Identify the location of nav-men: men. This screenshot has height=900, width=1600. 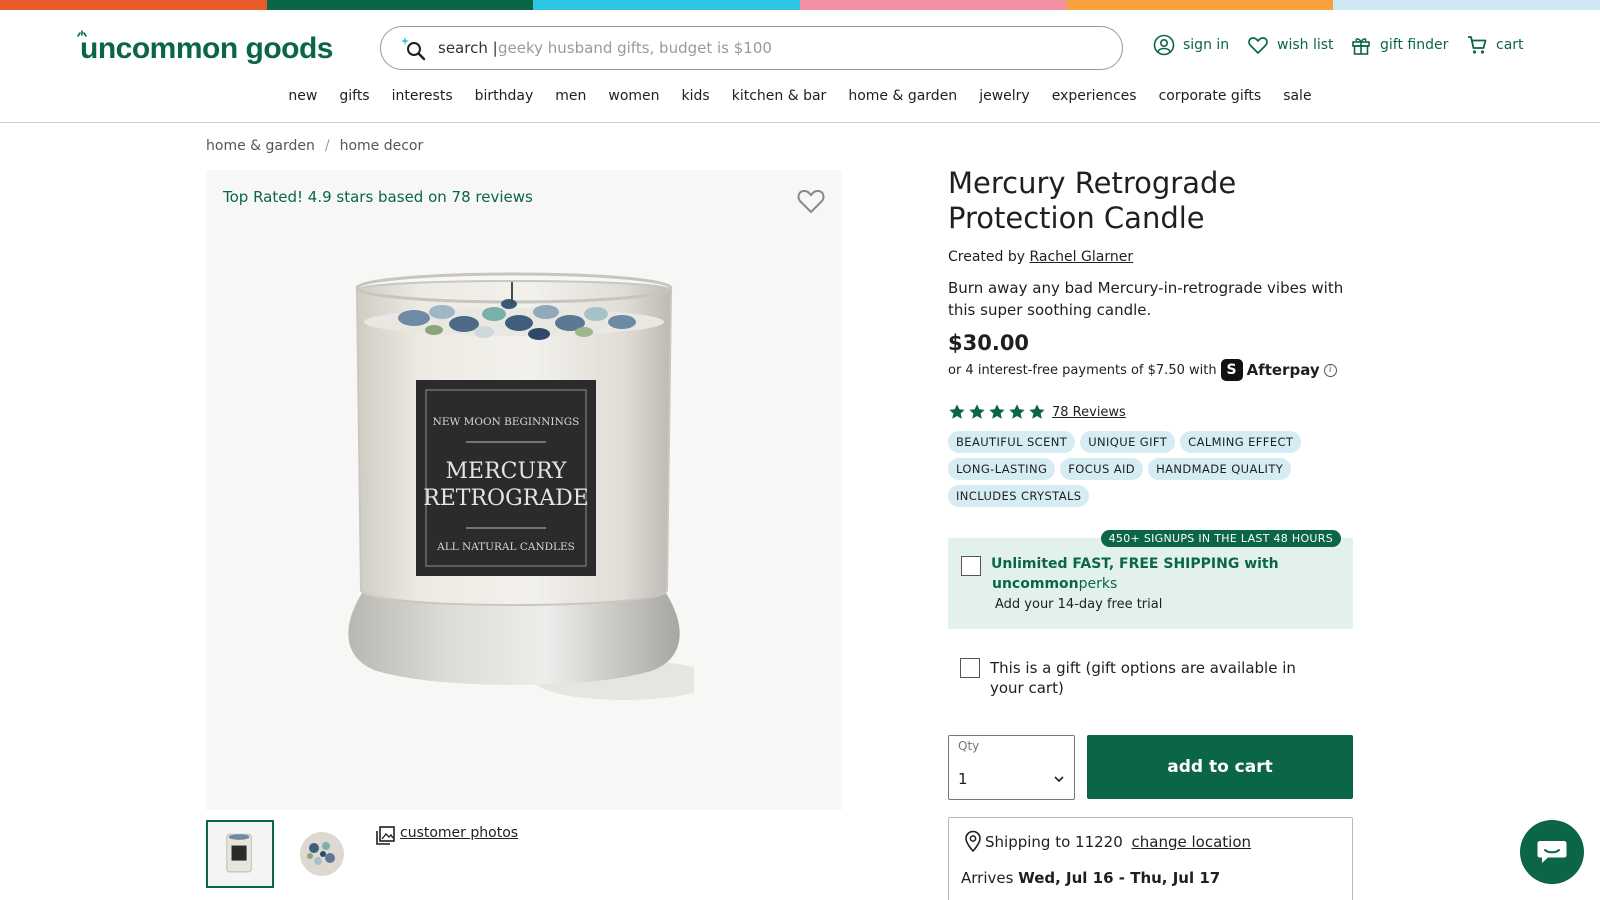
(570, 96).